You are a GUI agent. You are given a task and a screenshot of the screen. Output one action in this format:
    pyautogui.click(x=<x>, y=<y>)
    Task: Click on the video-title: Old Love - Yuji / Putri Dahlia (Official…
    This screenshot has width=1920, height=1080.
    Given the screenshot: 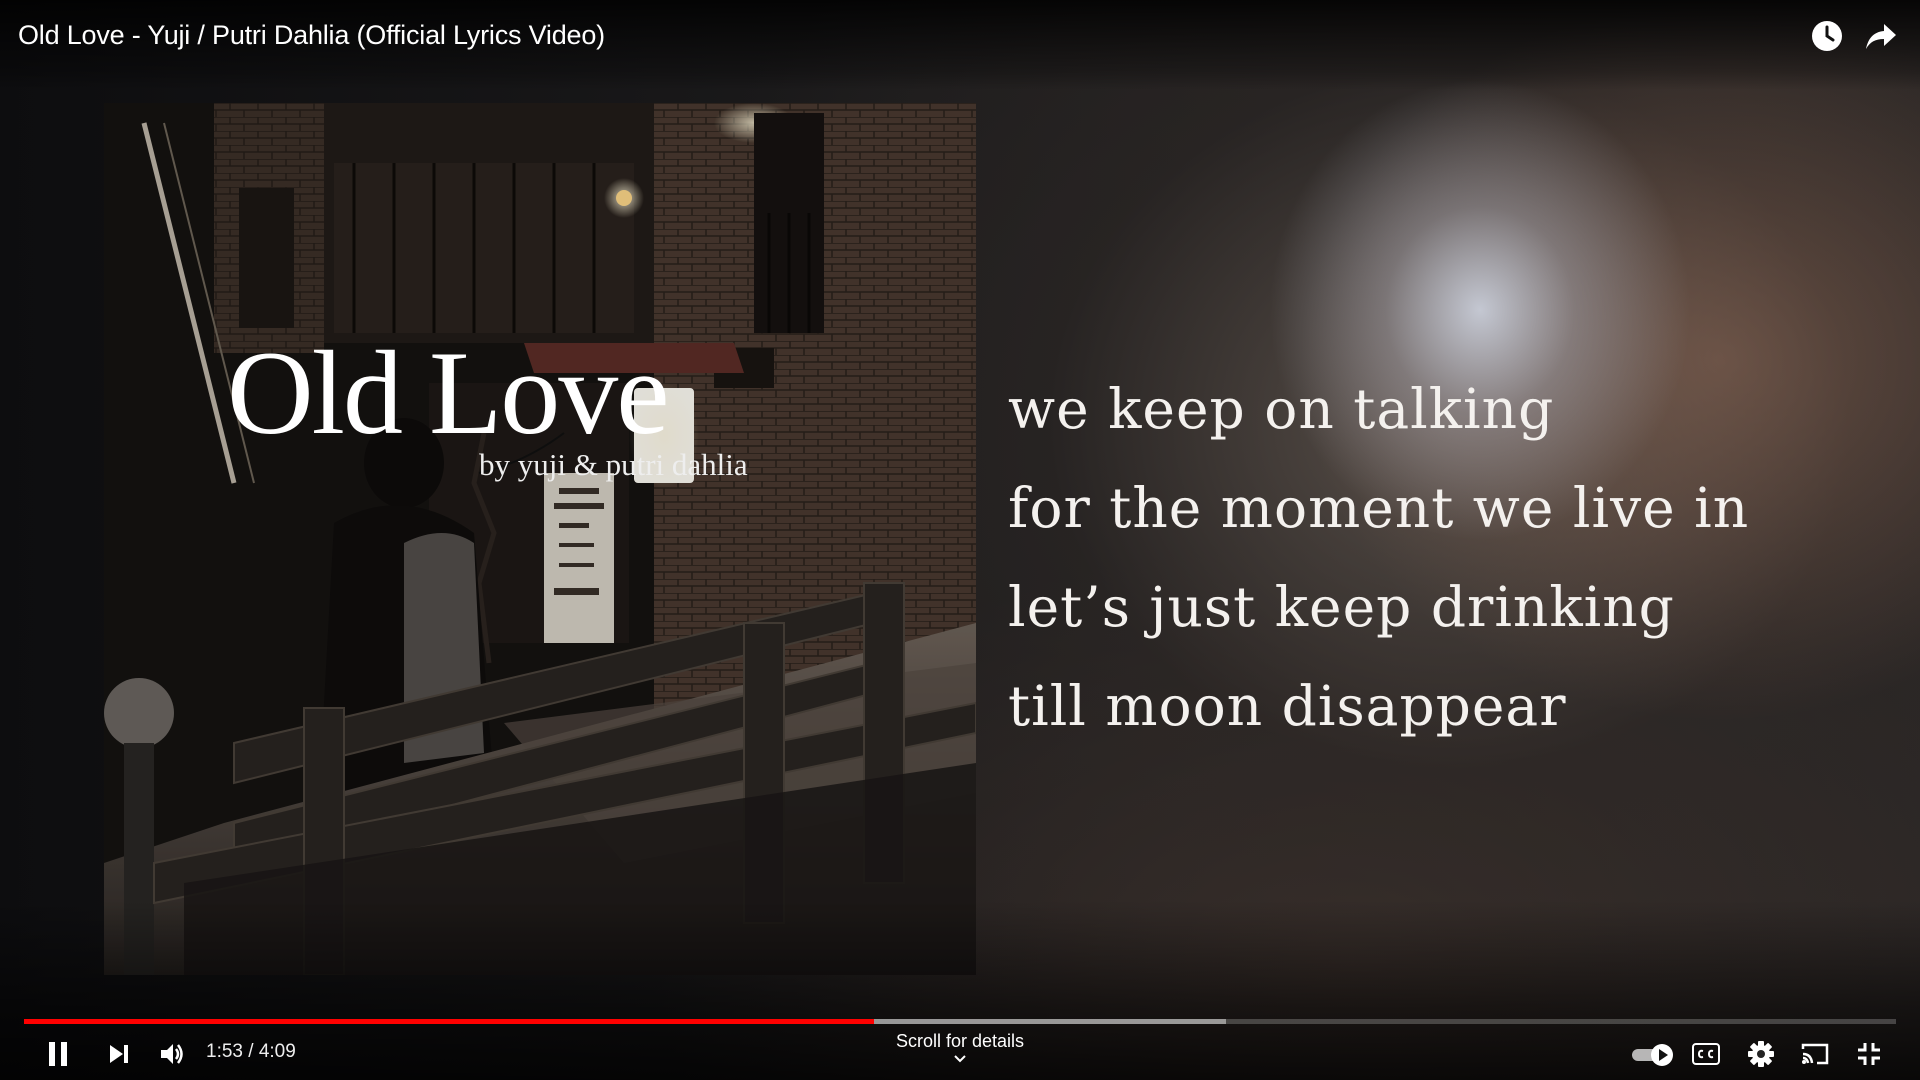 What is the action you would take?
    pyautogui.click(x=311, y=35)
    